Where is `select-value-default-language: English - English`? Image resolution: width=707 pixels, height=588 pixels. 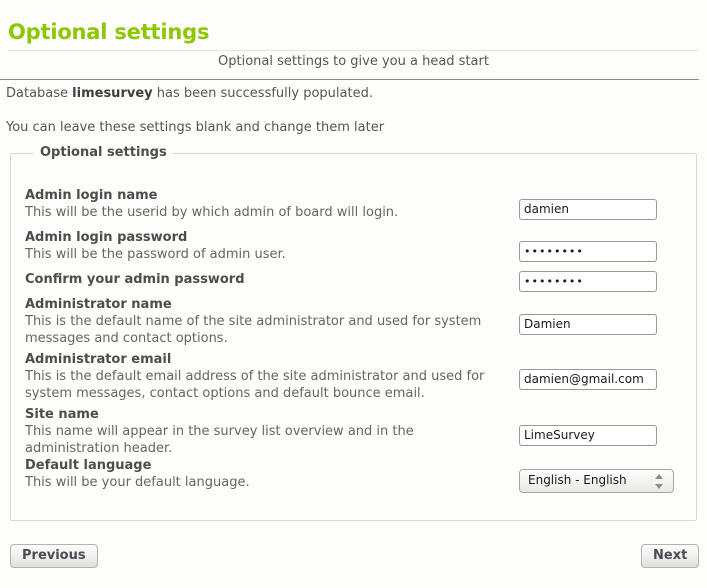
select-value-default-language: English - English is located at coordinates (577, 480).